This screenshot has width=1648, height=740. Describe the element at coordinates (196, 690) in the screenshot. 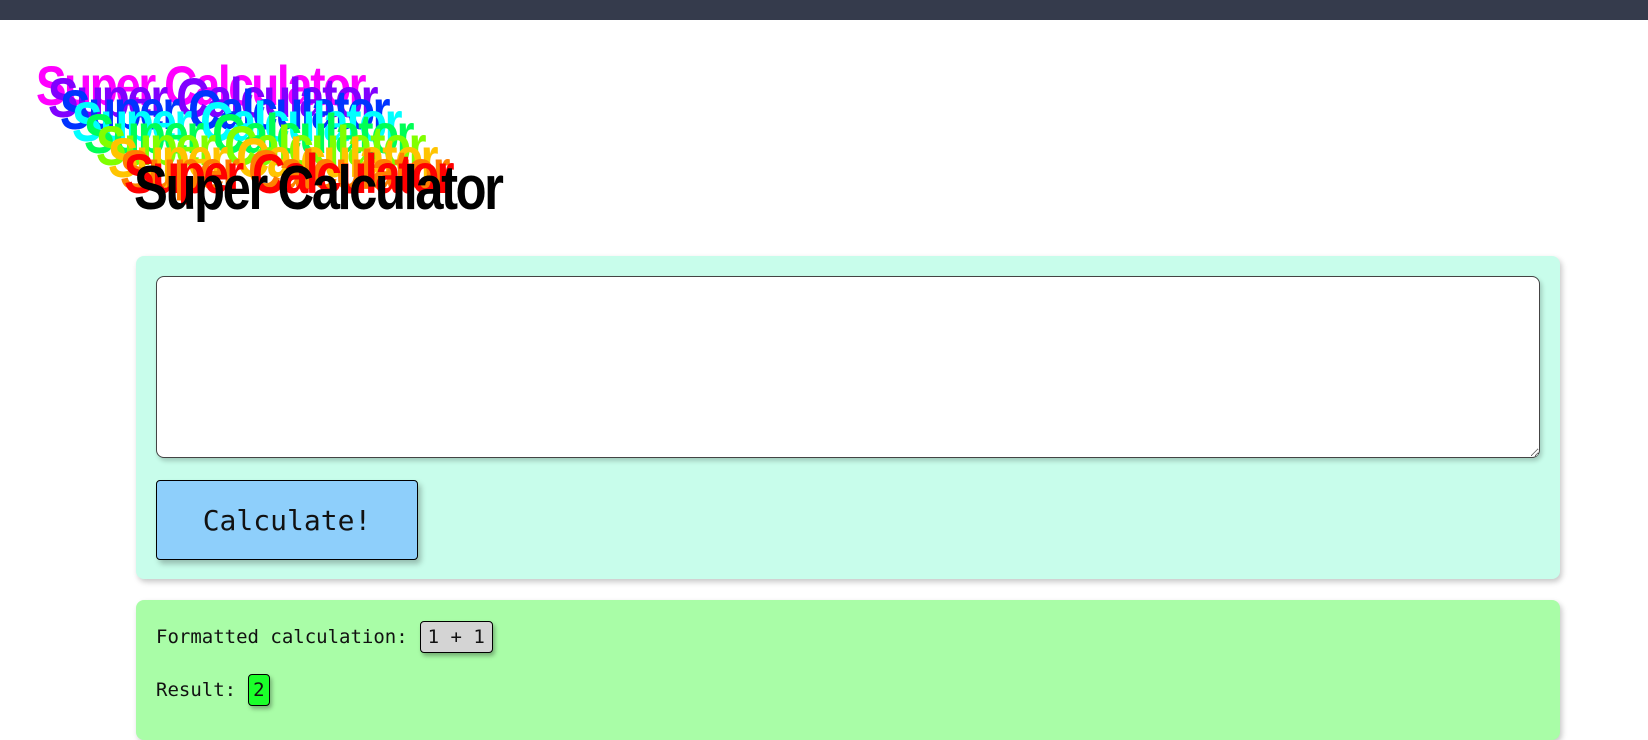

I see `result-label: Result:` at that location.